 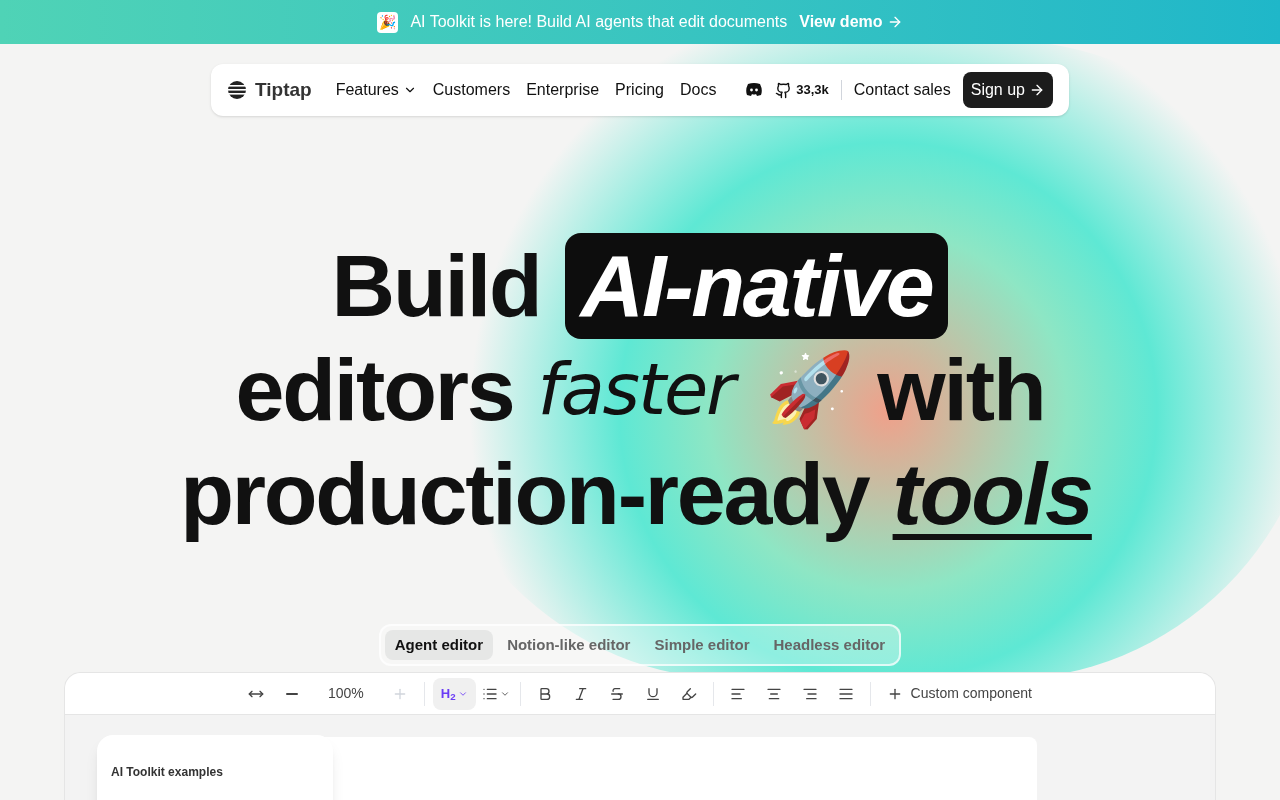 I want to click on headline-word: with, so click(x=961, y=390).